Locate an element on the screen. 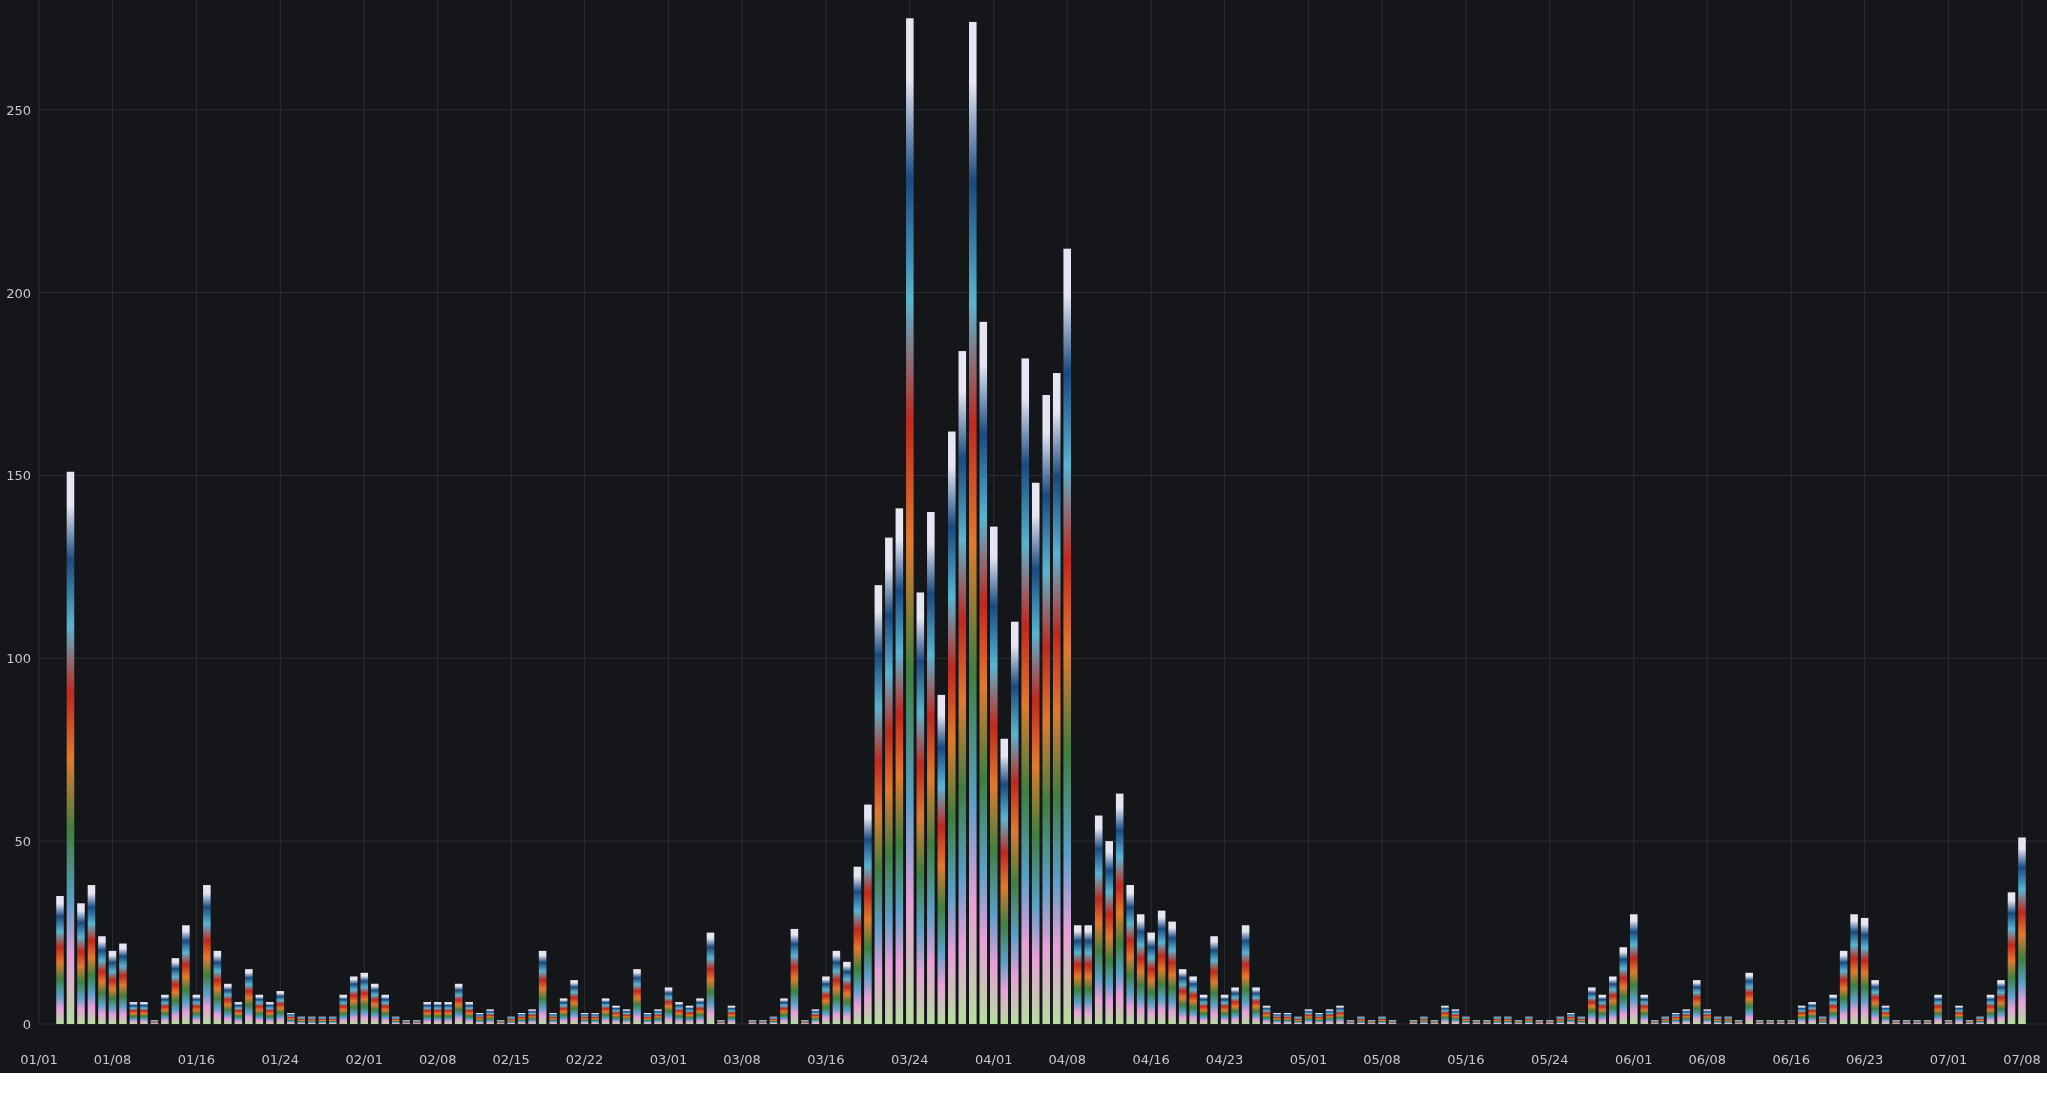  y-tick-label: 0 is located at coordinates (26, 1024).